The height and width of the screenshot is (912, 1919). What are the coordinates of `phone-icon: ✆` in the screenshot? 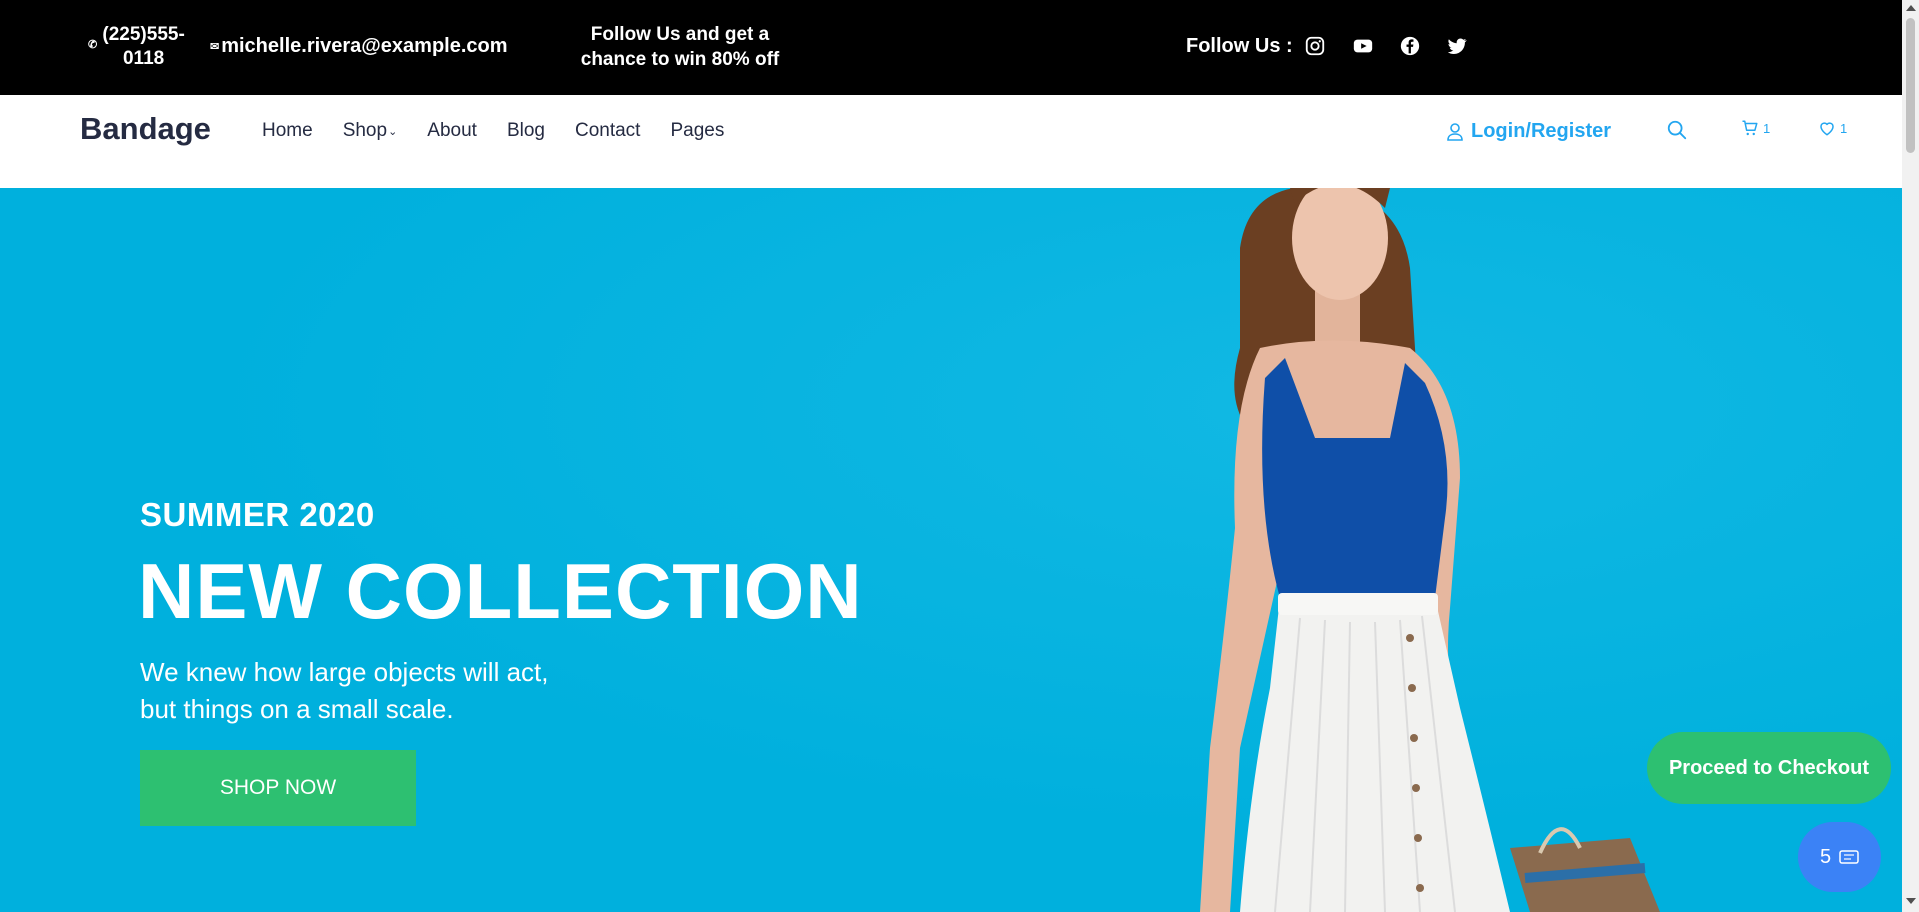 It's located at (93, 45).